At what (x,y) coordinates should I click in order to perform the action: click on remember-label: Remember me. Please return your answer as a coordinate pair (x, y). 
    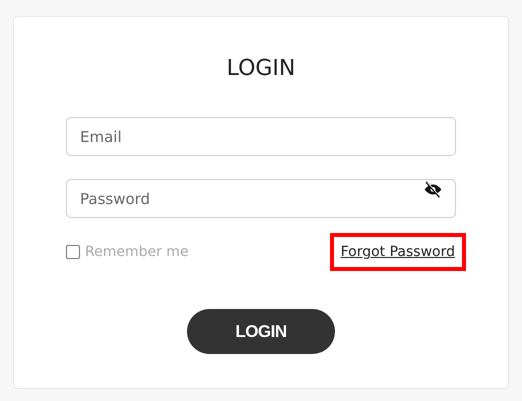
    Looking at the image, I should click on (137, 252).